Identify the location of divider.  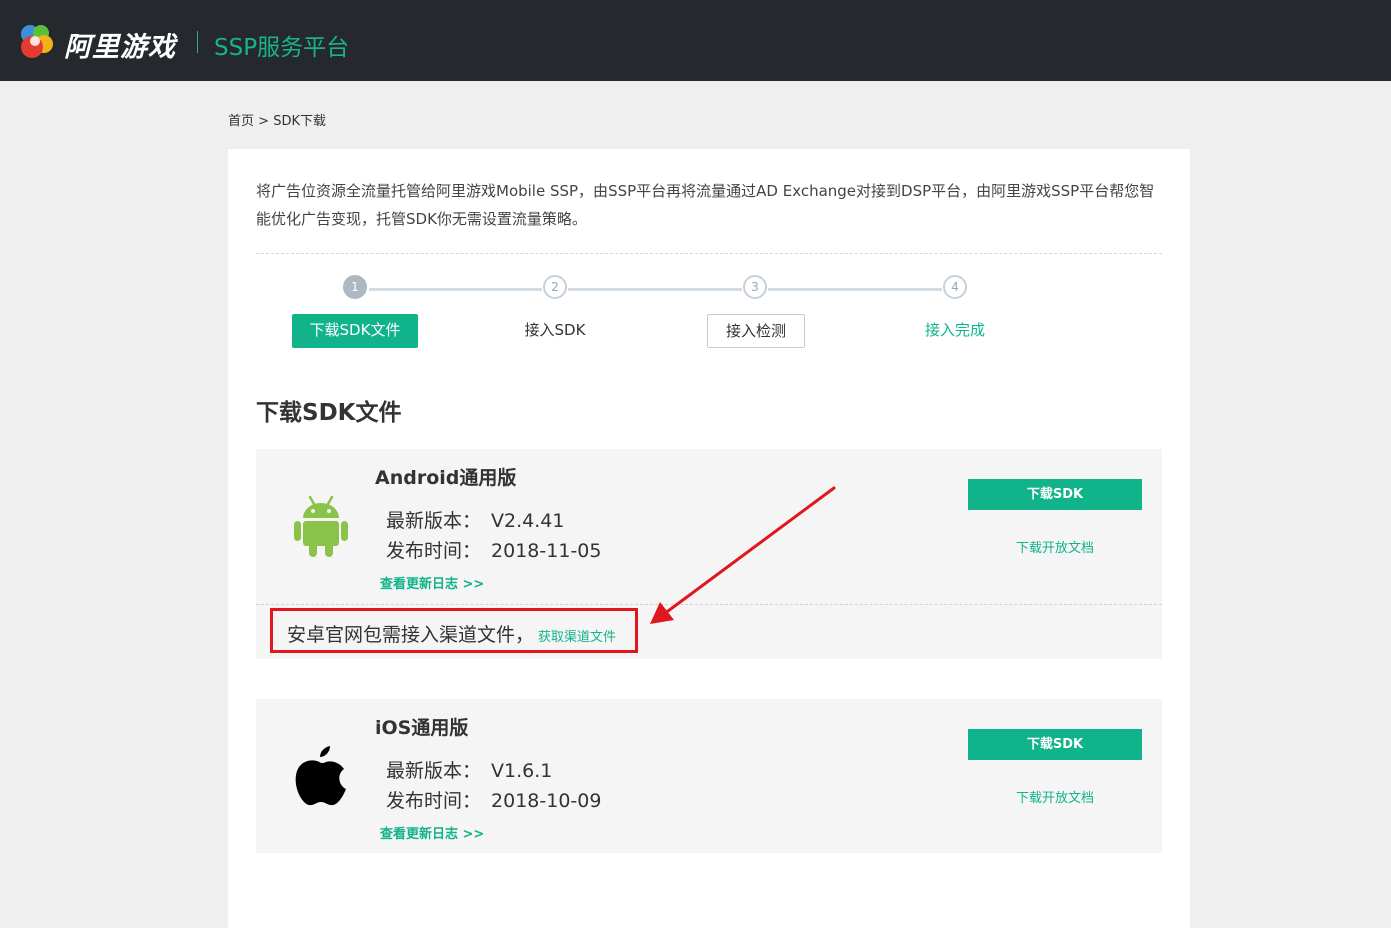
(709, 253).